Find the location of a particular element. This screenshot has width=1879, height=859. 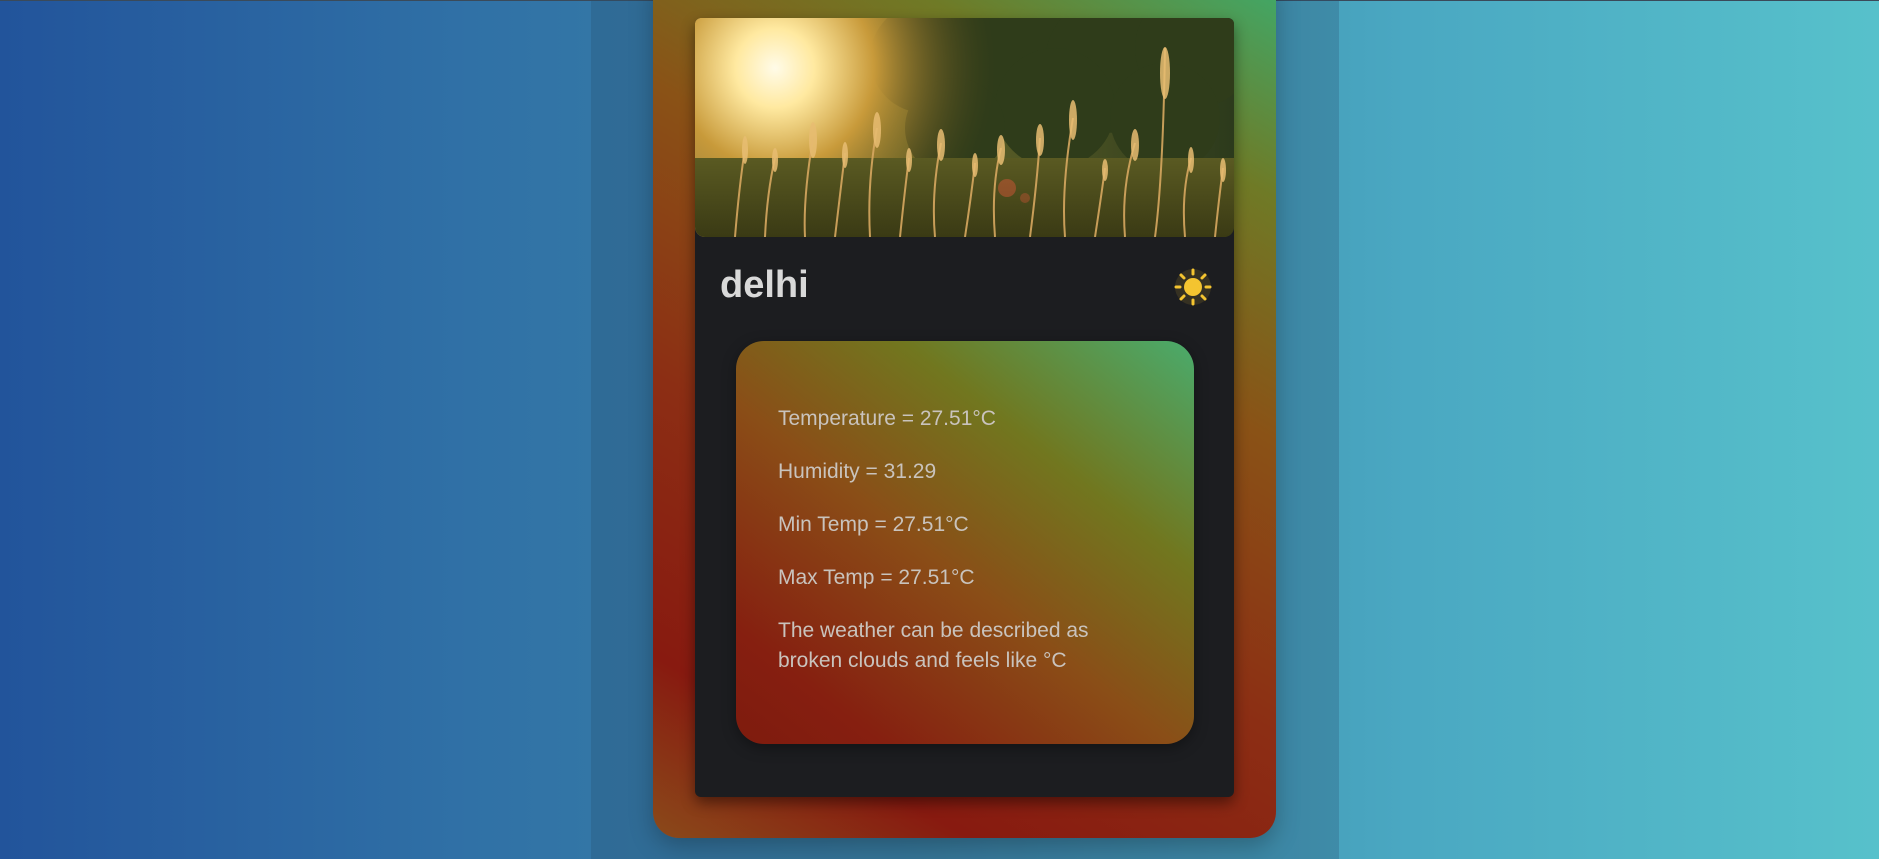

temperature-text: Temperature = 27.51°C is located at coordinates (887, 418).